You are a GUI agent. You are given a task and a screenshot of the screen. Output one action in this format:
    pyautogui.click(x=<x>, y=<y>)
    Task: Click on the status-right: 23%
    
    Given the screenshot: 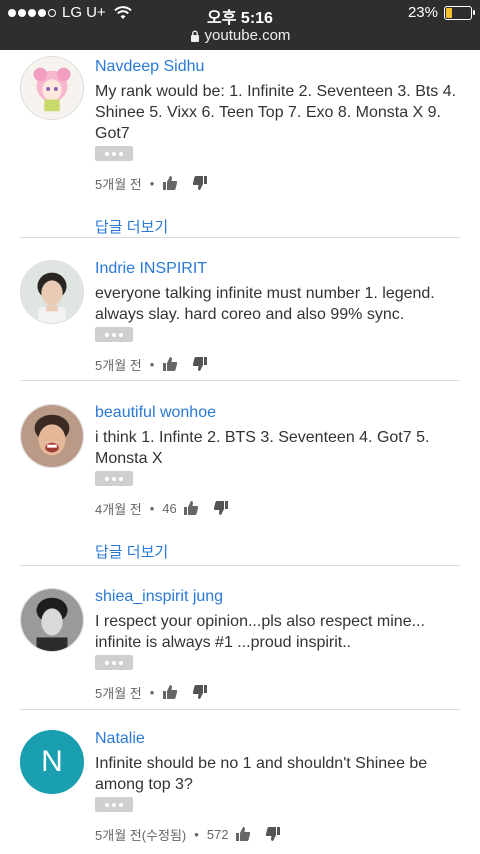 What is the action you would take?
    pyautogui.click(x=441, y=12)
    